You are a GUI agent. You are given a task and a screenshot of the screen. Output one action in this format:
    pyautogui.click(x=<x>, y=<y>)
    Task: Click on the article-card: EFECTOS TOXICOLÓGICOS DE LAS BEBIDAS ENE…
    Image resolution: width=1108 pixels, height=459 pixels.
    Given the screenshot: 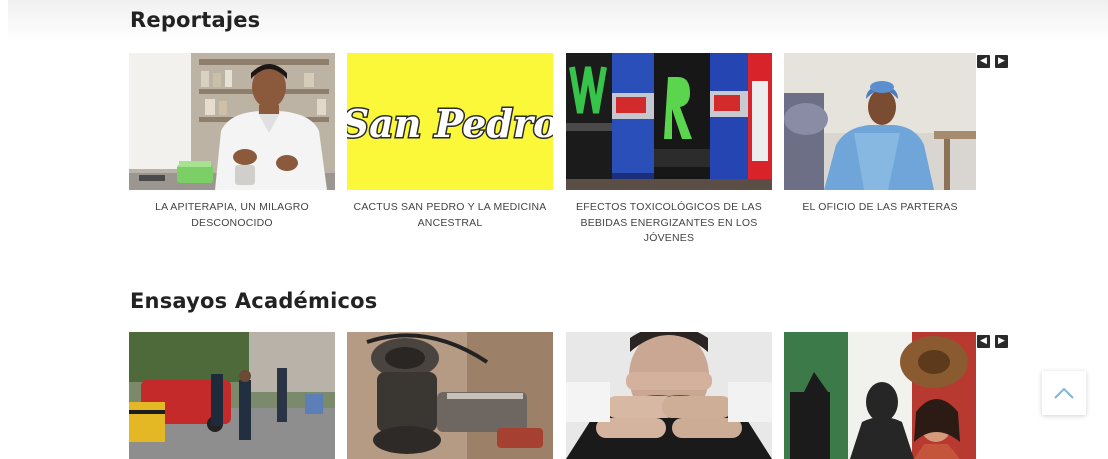 What is the action you would take?
    pyautogui.click(x=669, y=150)
    